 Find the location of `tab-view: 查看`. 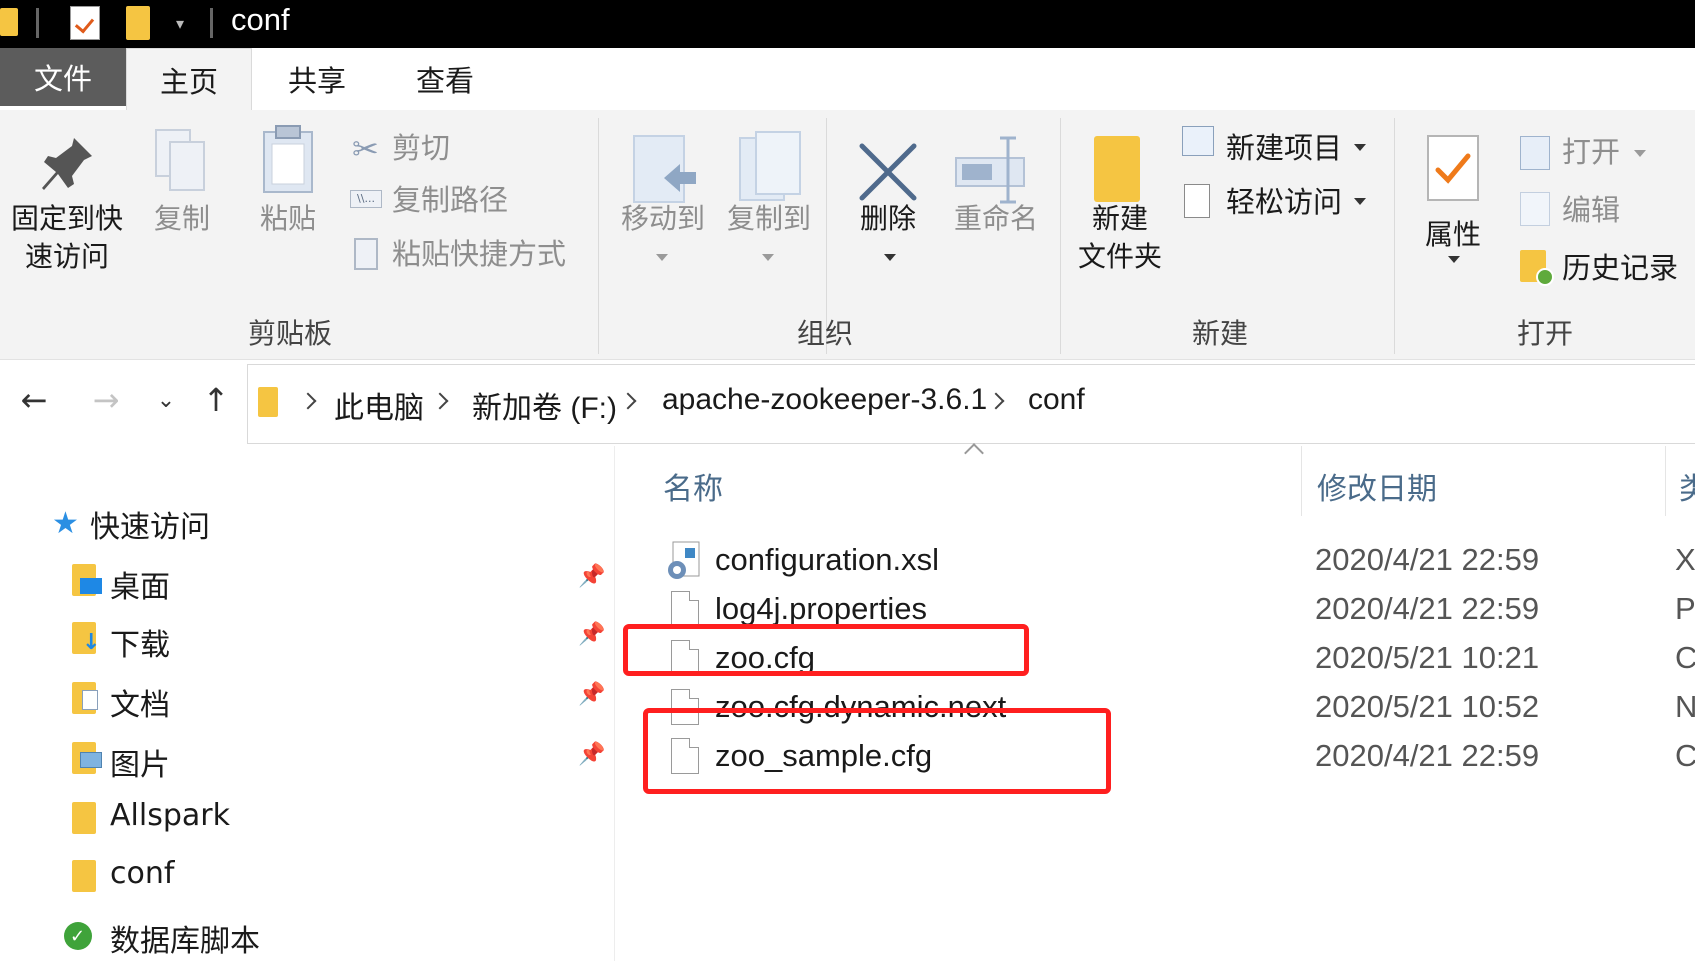

tab-view: 查看 is located at coordinates (445, 79).